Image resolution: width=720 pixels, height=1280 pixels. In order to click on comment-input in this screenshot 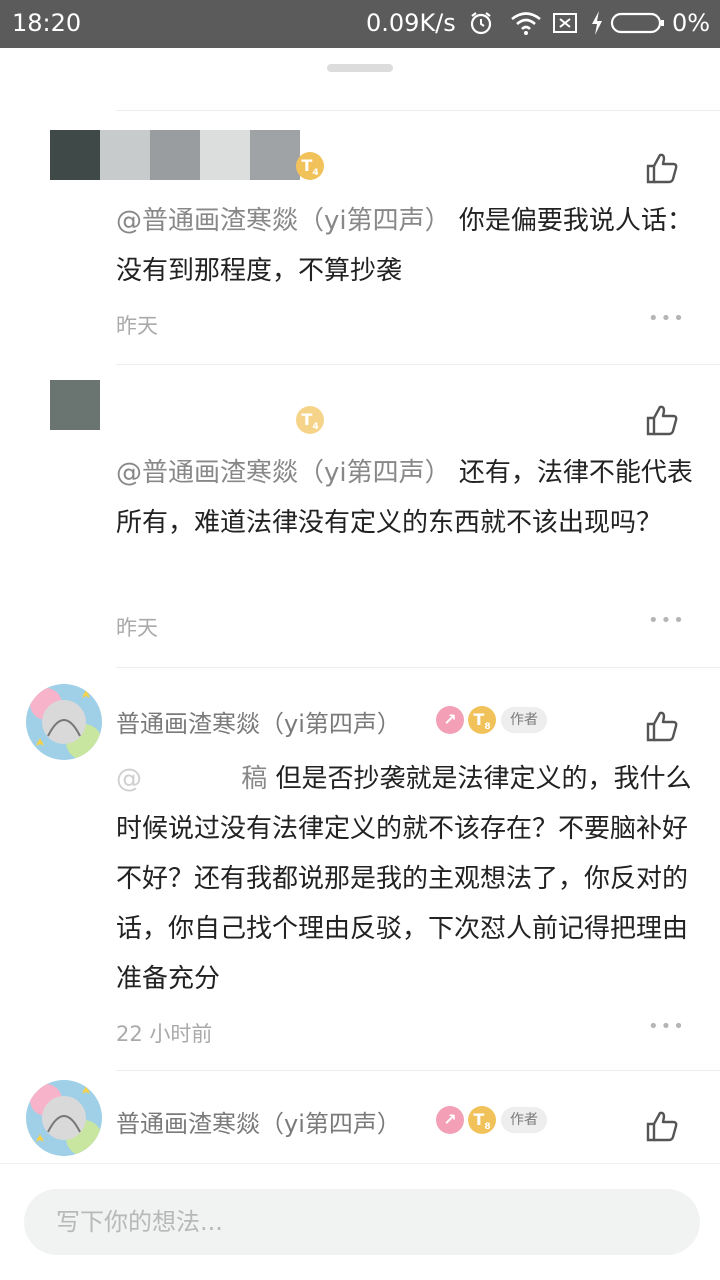, I will do `click(362, 1222)`.